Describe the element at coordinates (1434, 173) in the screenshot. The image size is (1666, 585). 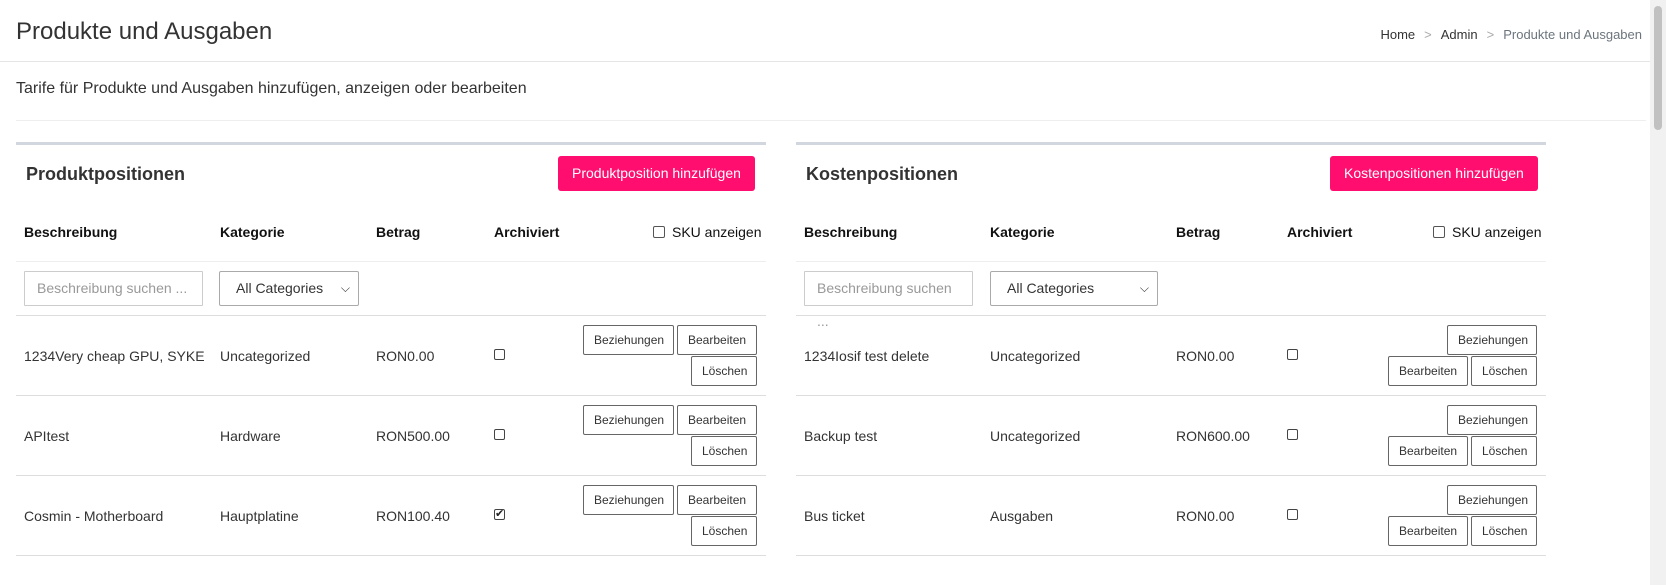
I see `add-expense-button: Kostenpositionen hinzufügen` at that location.